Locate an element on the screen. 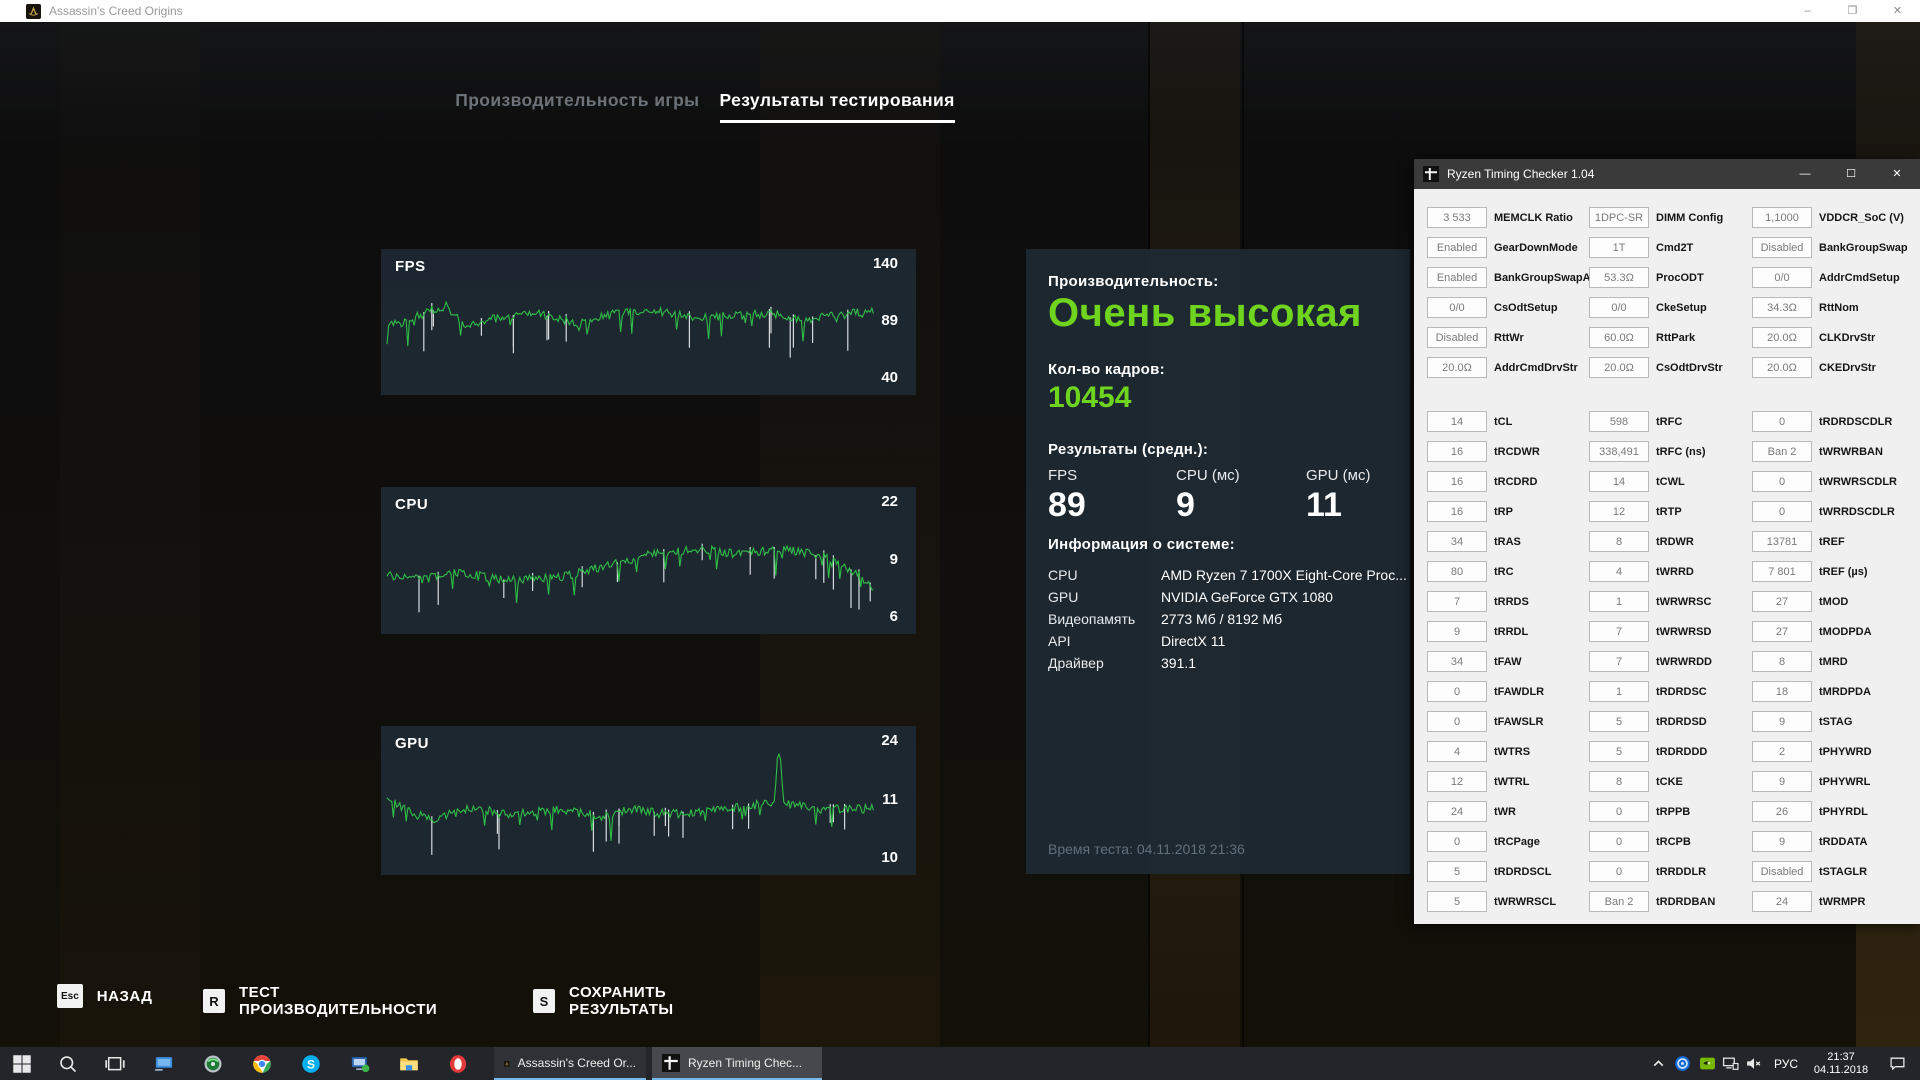 This screenshot has width=1920, height=1080. rtc-maximize-button: ☐ is located at coordinates (1851, 174).